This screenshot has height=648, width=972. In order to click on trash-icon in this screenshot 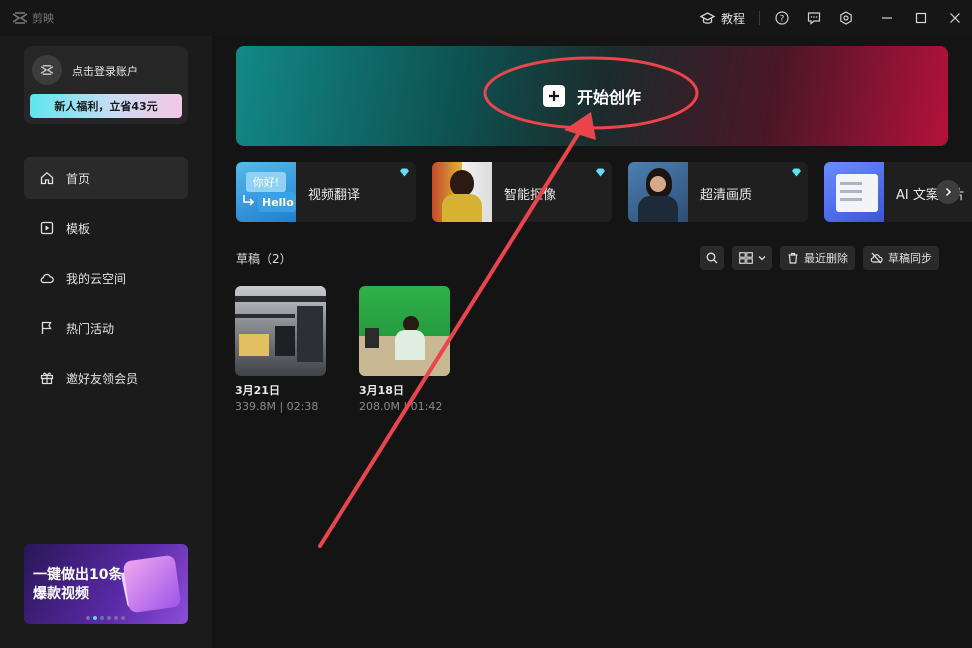, I will do `click(793, 258)`.